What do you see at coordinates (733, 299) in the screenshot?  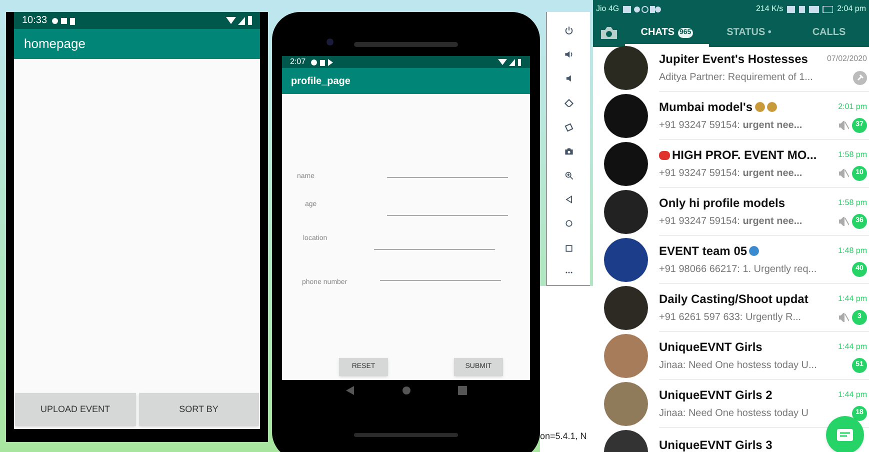 I see `chat-name: Daily Casting/Shoot updat` at bounding box center [733, 299].